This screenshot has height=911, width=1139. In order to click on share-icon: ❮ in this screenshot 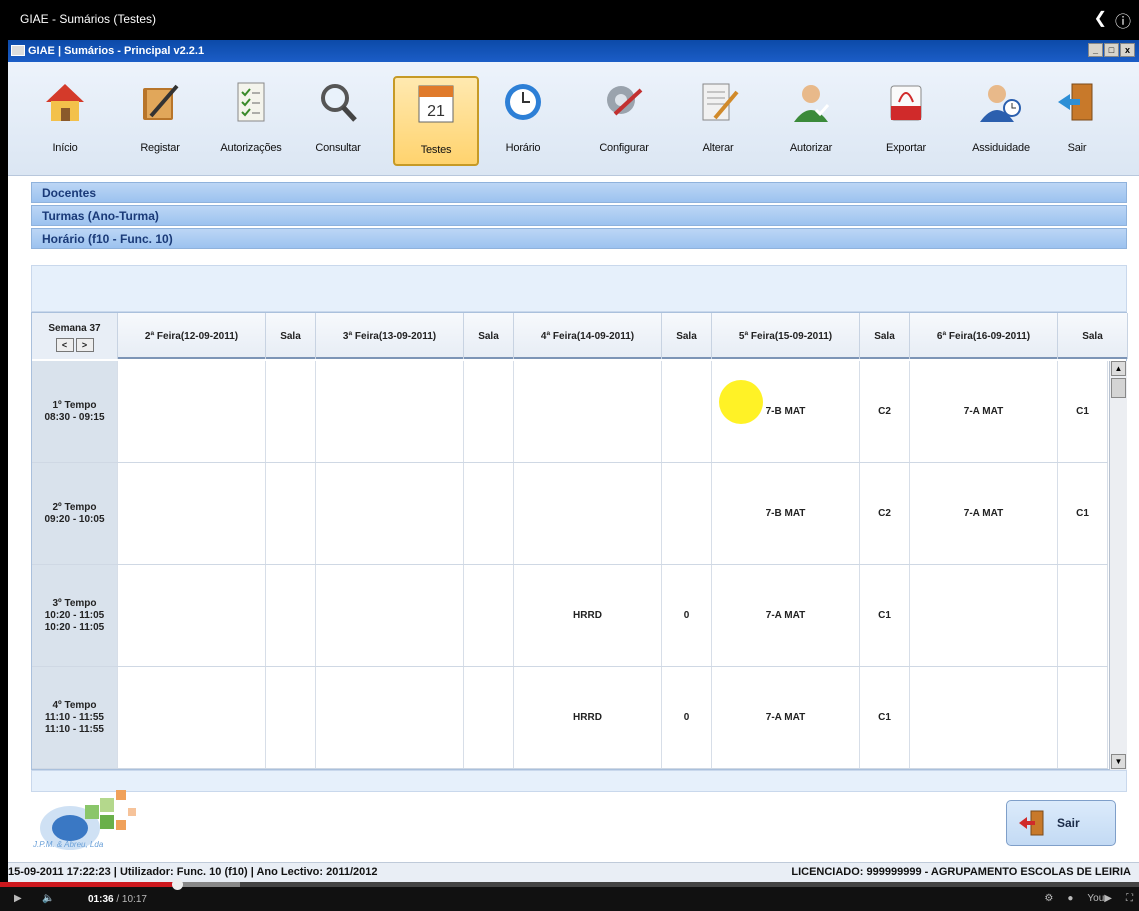, I will do `click(1100, 20)`.